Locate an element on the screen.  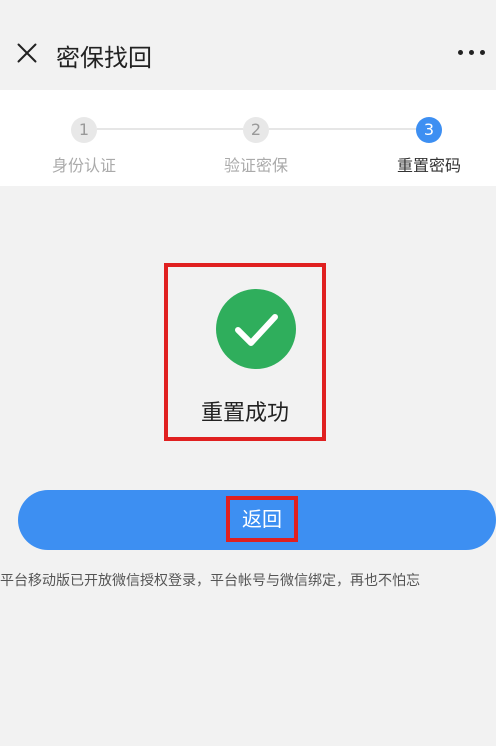
back-button: 返回 is located at coordinates (257, 520).